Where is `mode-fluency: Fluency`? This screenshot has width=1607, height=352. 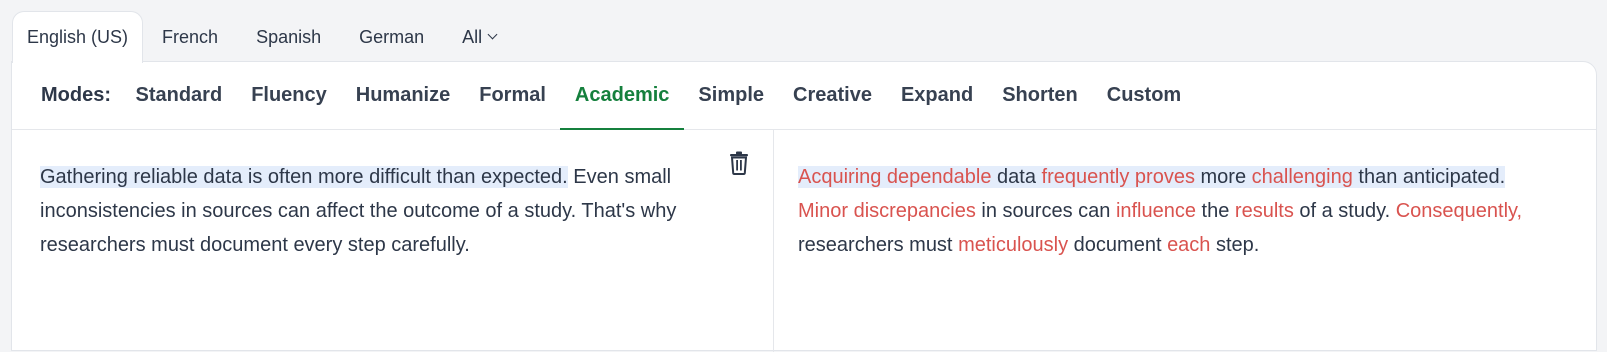 mode-fluency: Fluency is located at coordinates (289, 95).